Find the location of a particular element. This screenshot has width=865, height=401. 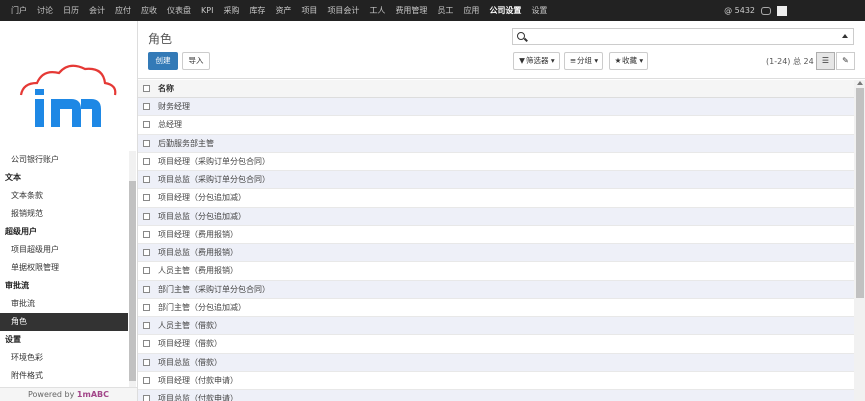

top-menu-item: 费用管理 is located at coordinates (411, 10).